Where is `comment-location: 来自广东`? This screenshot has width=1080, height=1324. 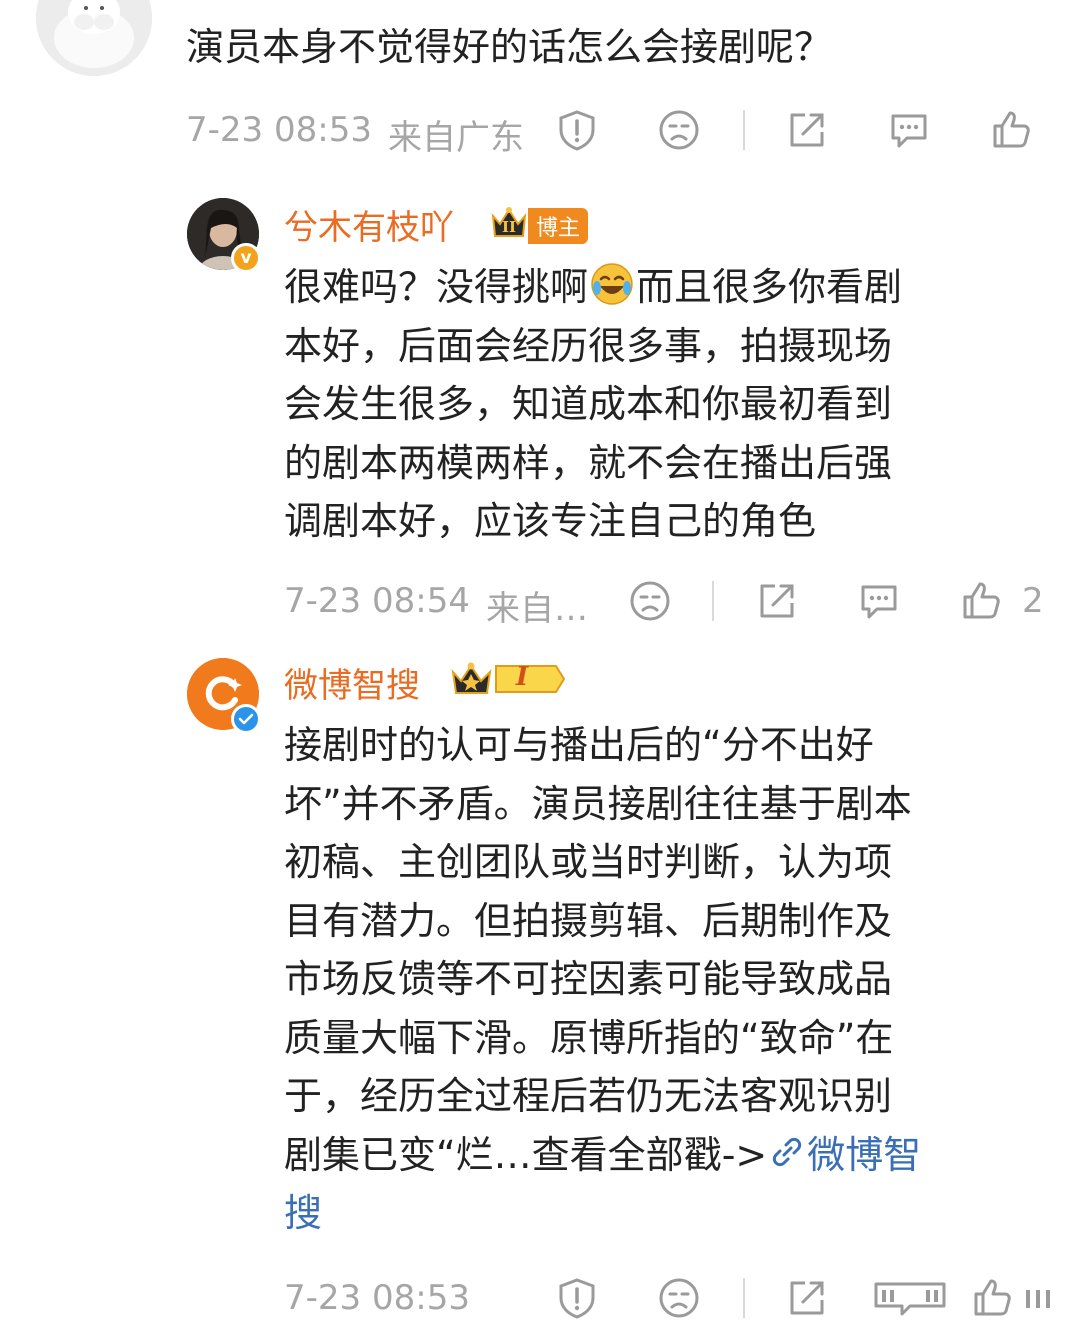 comment-location: 来自广东 is located at coordinates (456, 138).